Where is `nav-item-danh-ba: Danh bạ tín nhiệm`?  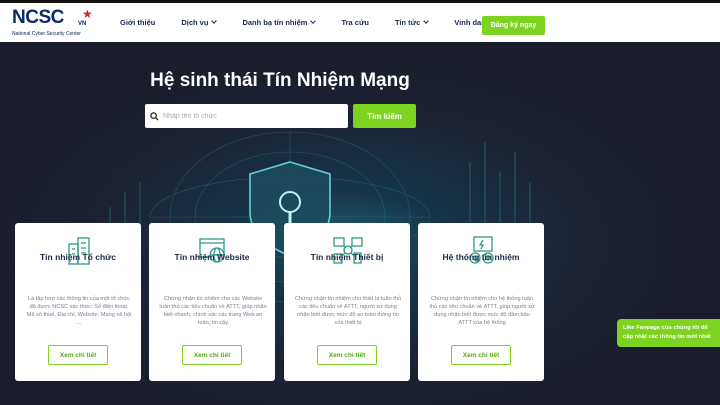 nav-item-danh-ba: Danh bạ tín nhiệm is located at coordinates (279, 22).